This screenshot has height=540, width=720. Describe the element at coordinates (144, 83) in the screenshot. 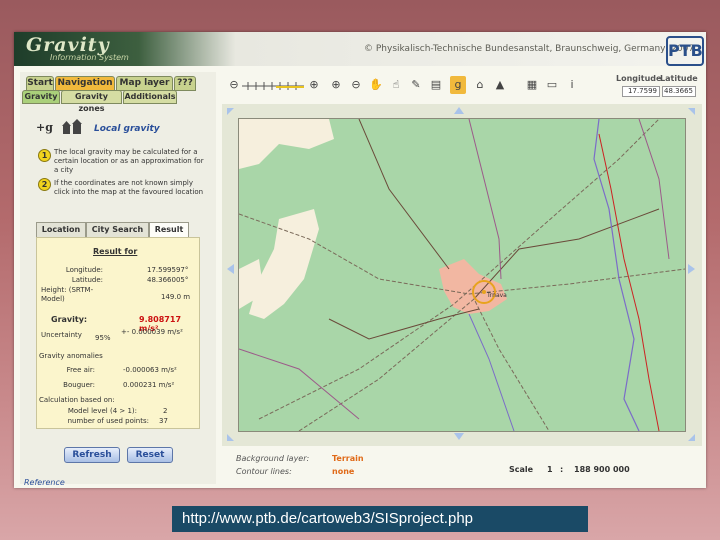

I see `tab-map-layer: Map layer` at that location.